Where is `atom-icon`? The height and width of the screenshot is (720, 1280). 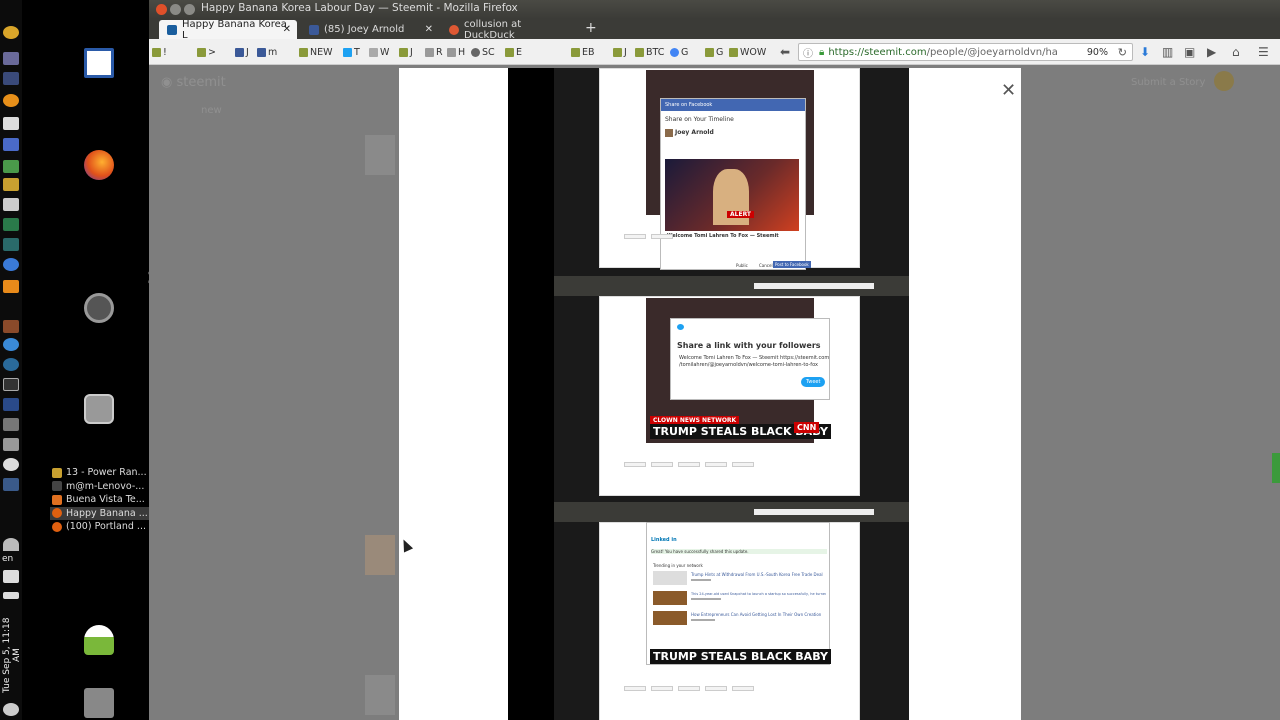
atom-icon is located at coordinates (11, 364).